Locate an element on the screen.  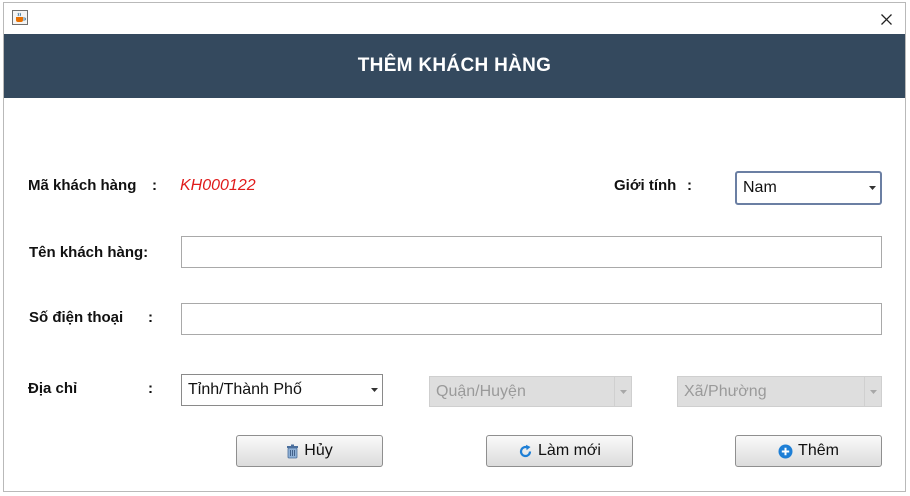
gender-selected-value: Nam is located at coordinates (760, 187).